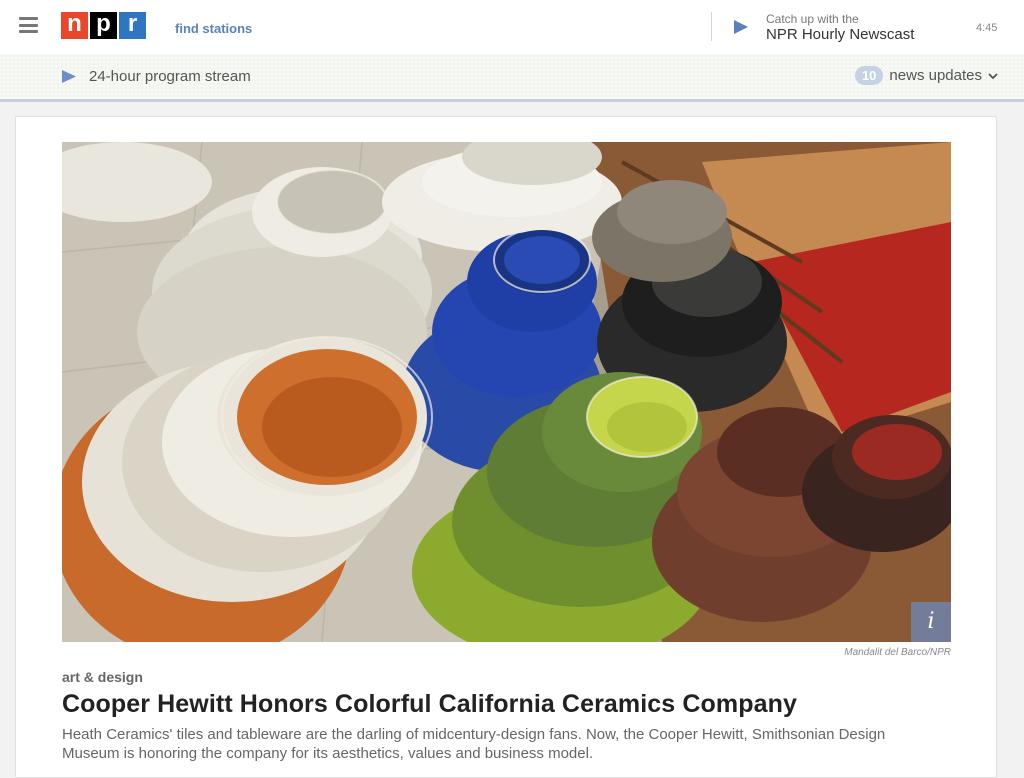 Image resolution: width=1024 pixels, height=778 pixels. I want to click on updates-label: news updates, so click(935, 75).